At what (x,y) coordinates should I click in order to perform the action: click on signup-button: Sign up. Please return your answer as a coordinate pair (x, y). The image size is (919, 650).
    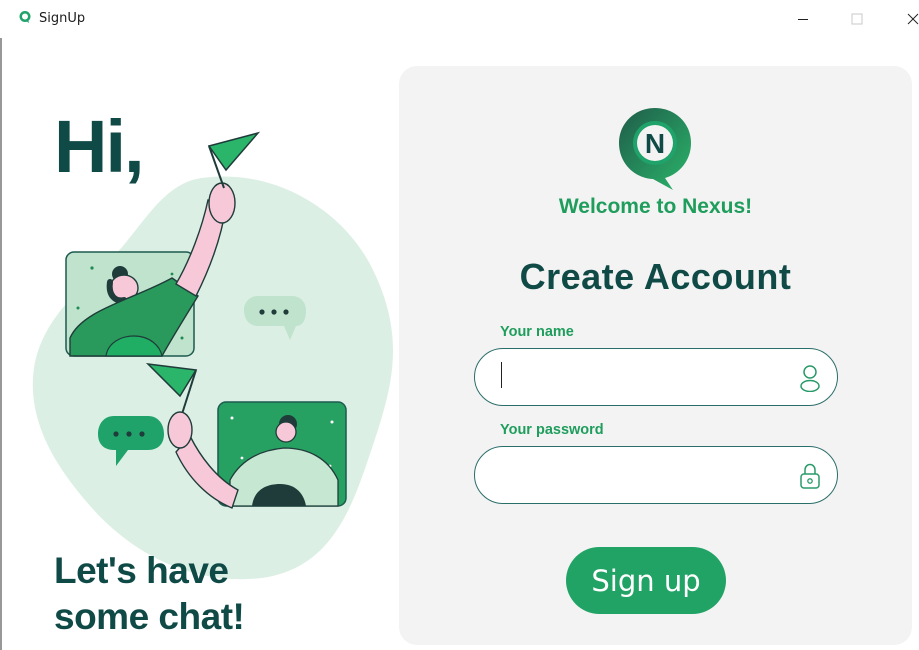
    Looking at the image, I should click on (646, 580).